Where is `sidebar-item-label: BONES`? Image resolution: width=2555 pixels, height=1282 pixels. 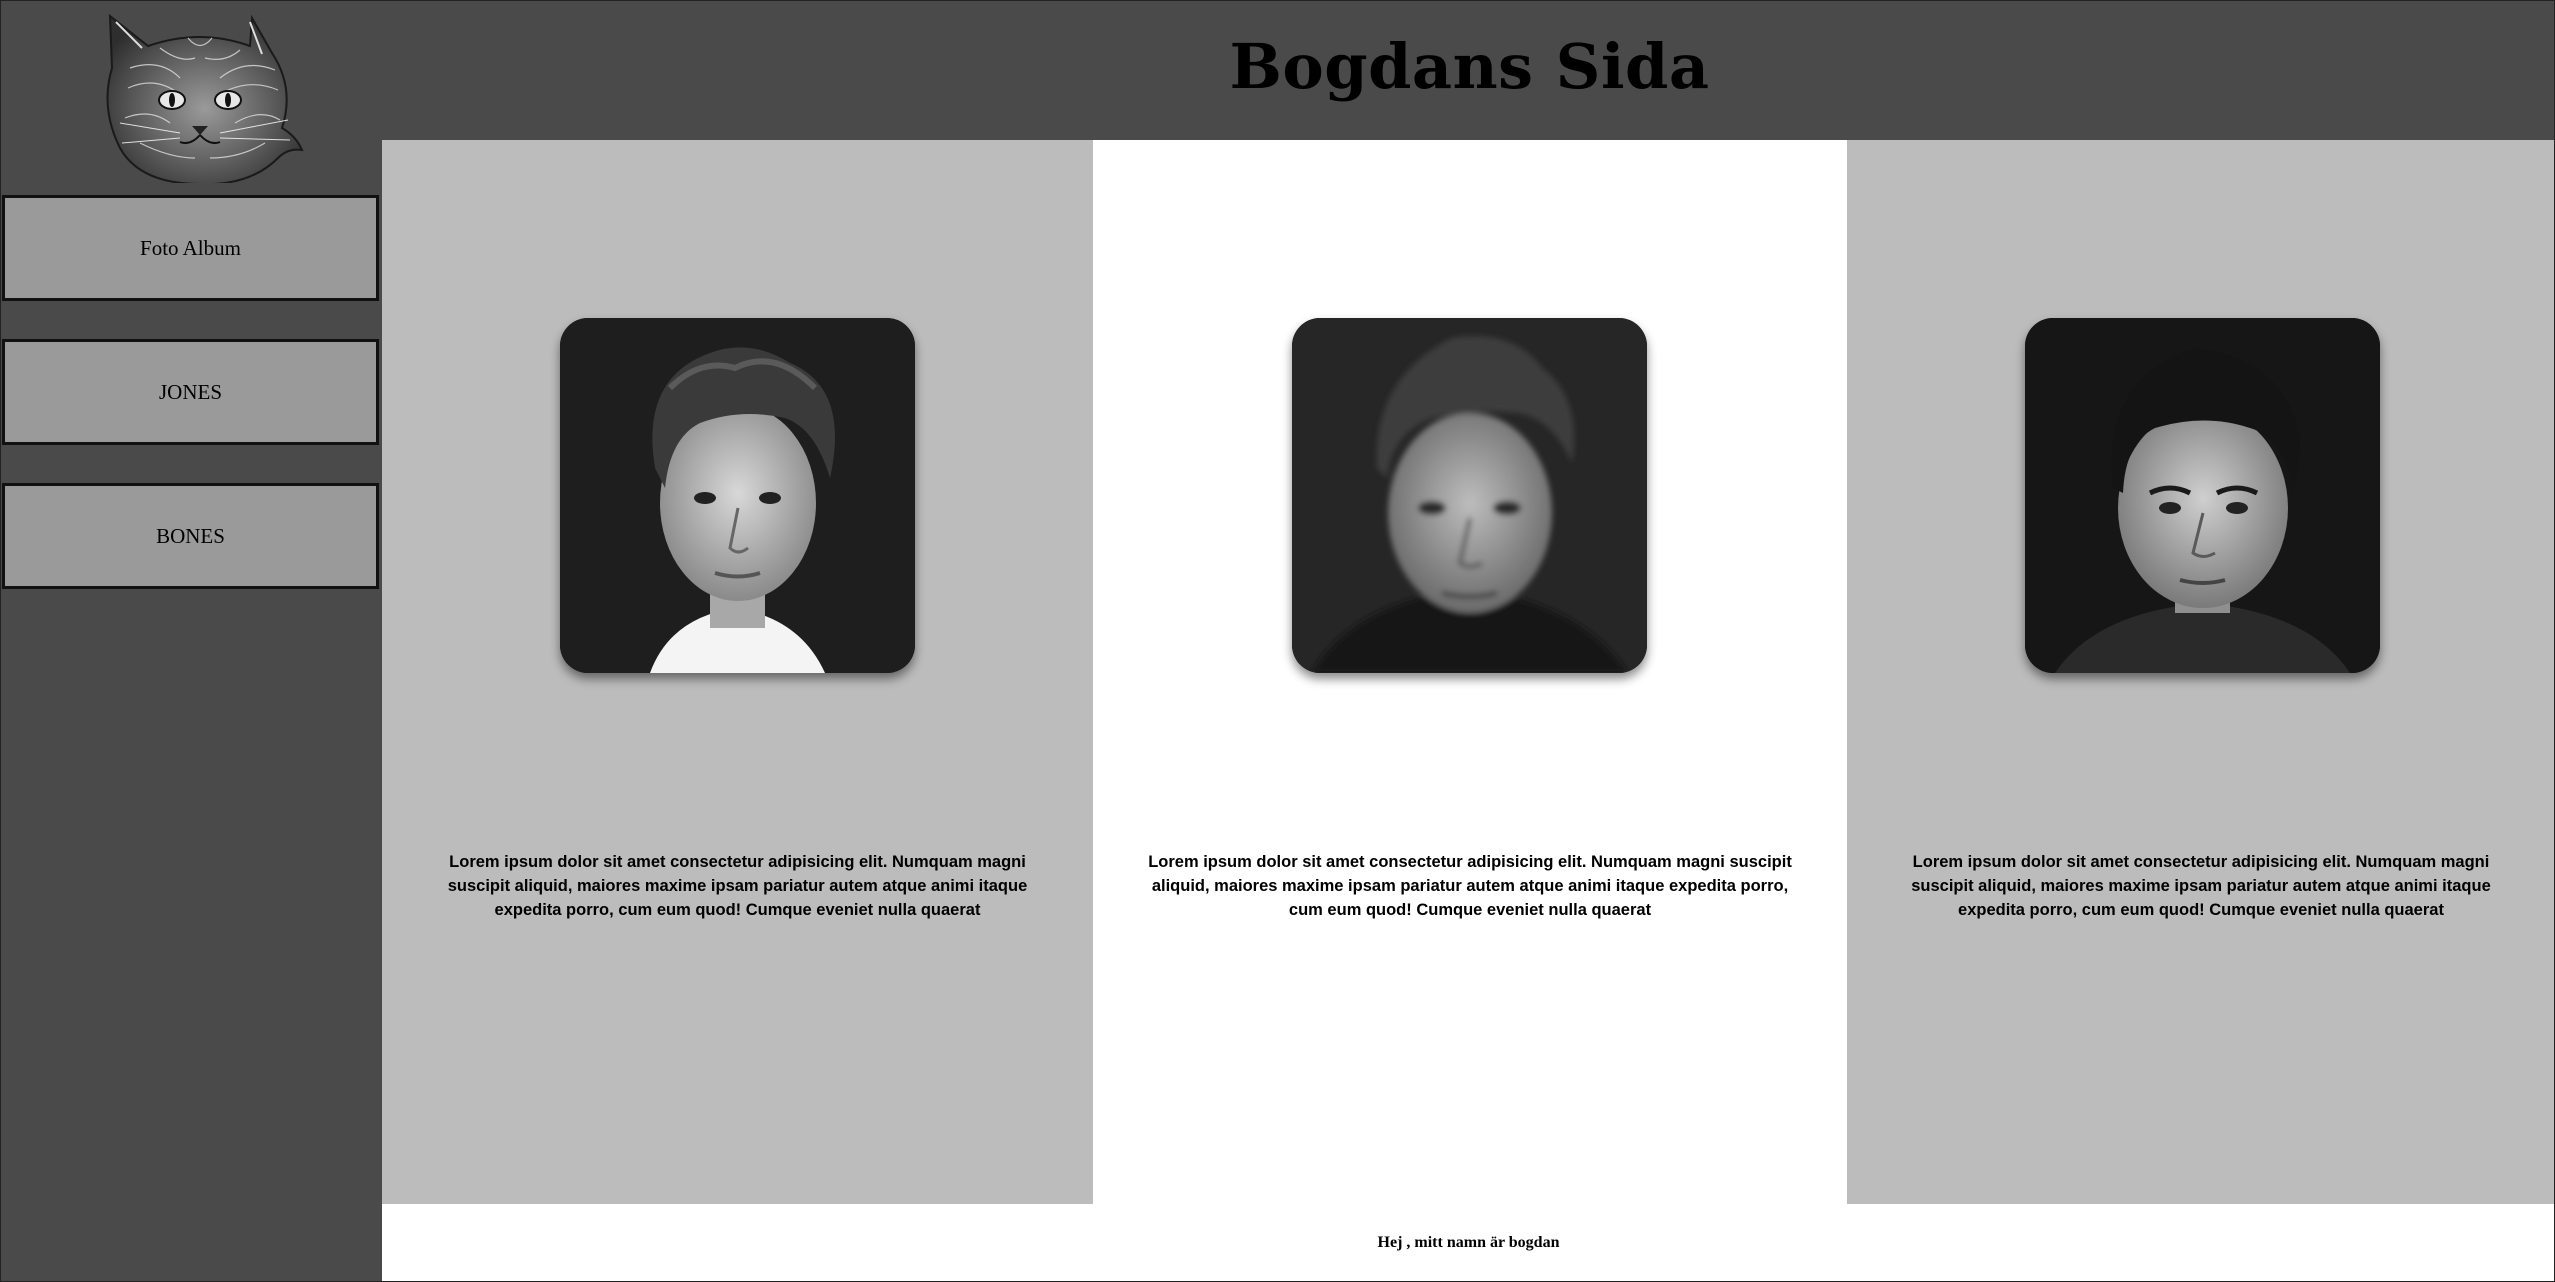
sidebar-item-label: BONES is located at coordinates (190, 535).